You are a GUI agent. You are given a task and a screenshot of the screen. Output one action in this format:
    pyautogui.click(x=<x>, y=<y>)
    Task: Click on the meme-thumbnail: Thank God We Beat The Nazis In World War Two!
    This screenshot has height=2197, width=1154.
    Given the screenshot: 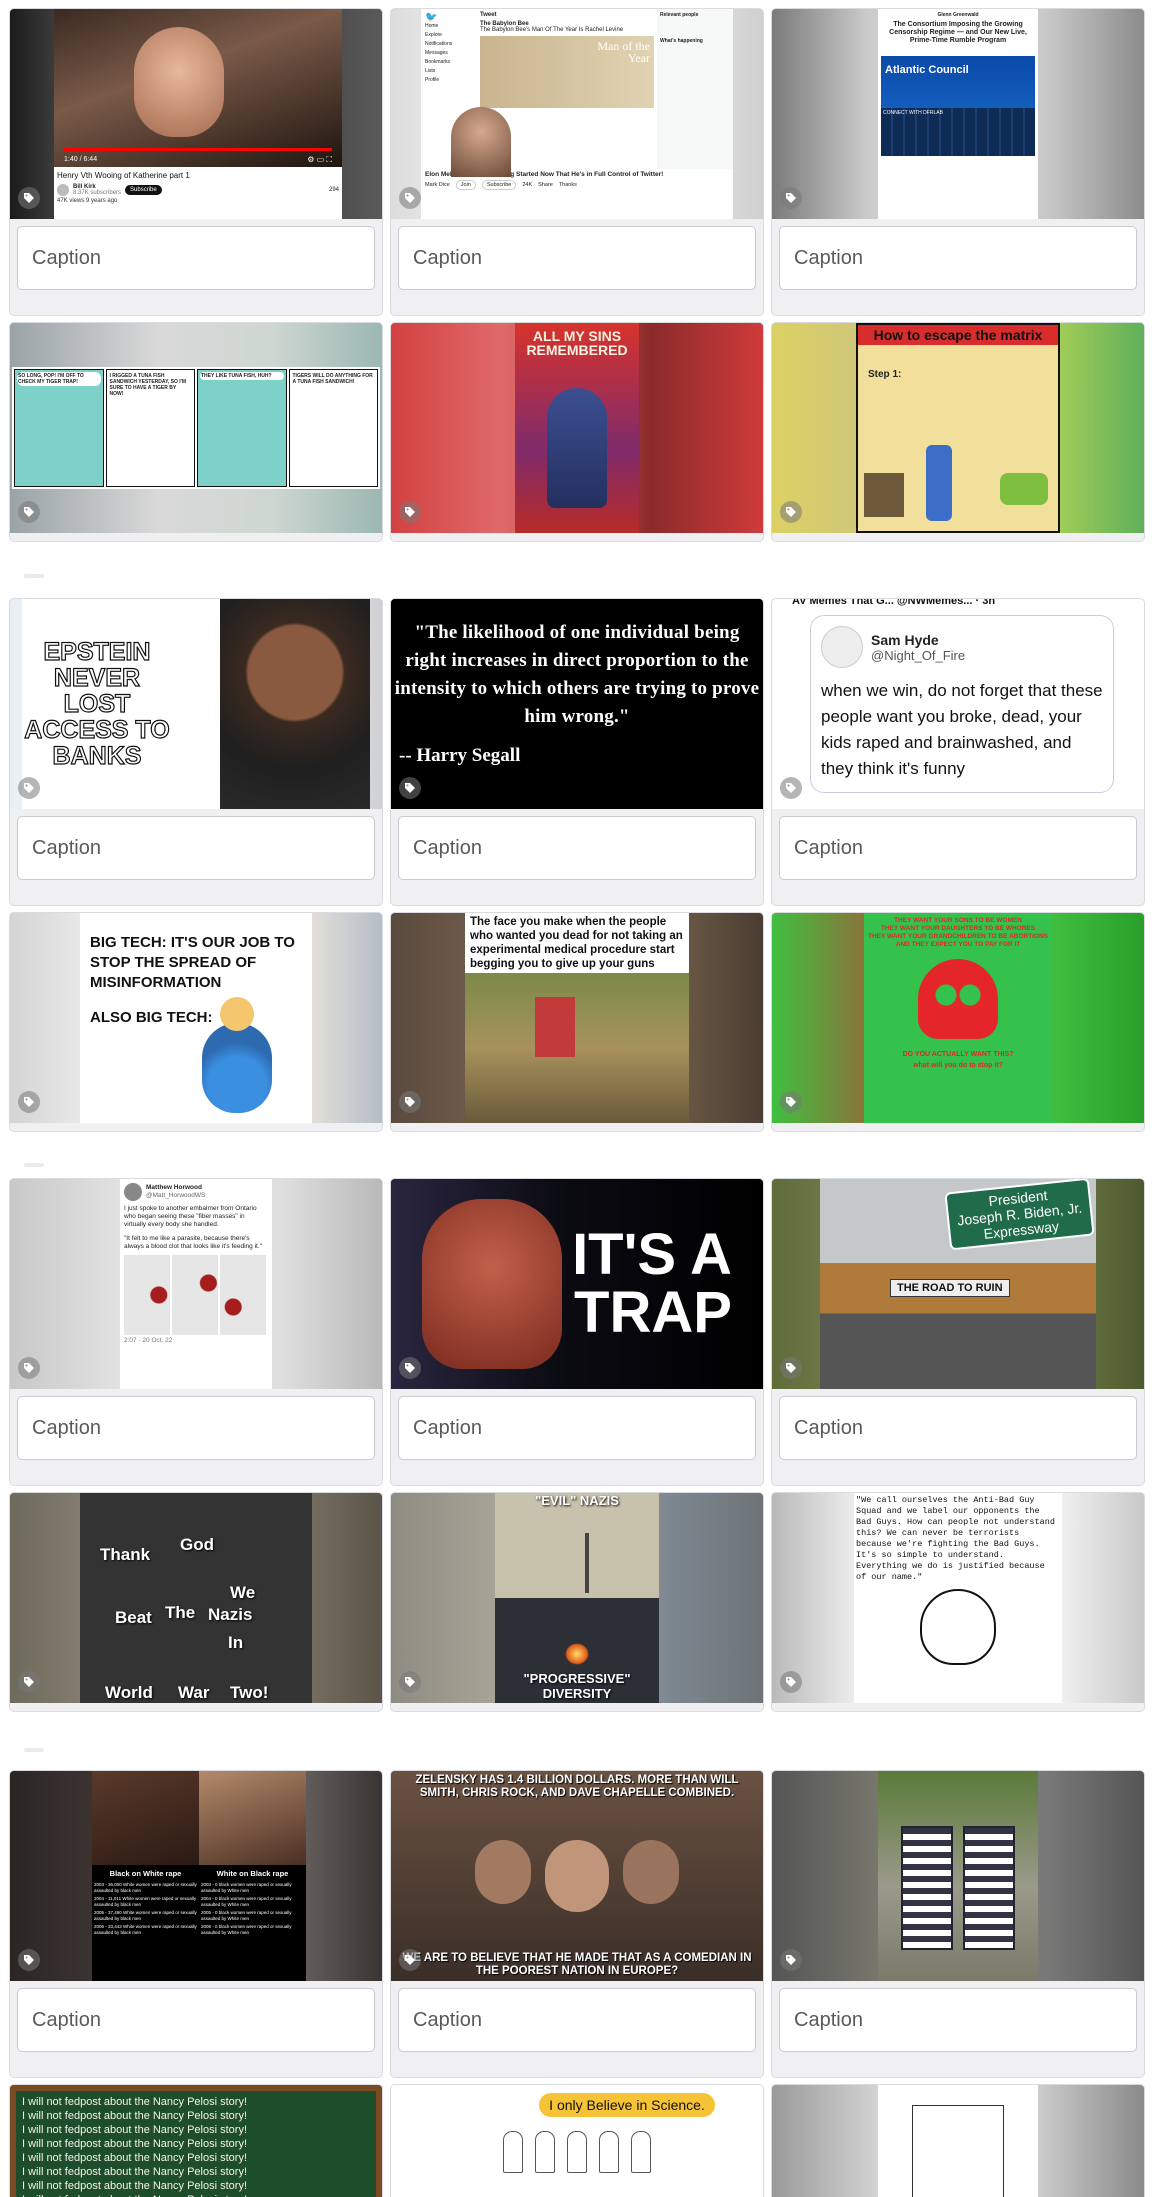 What is the action you would take?
    pyautogui.click(x=196, y=1598)
    